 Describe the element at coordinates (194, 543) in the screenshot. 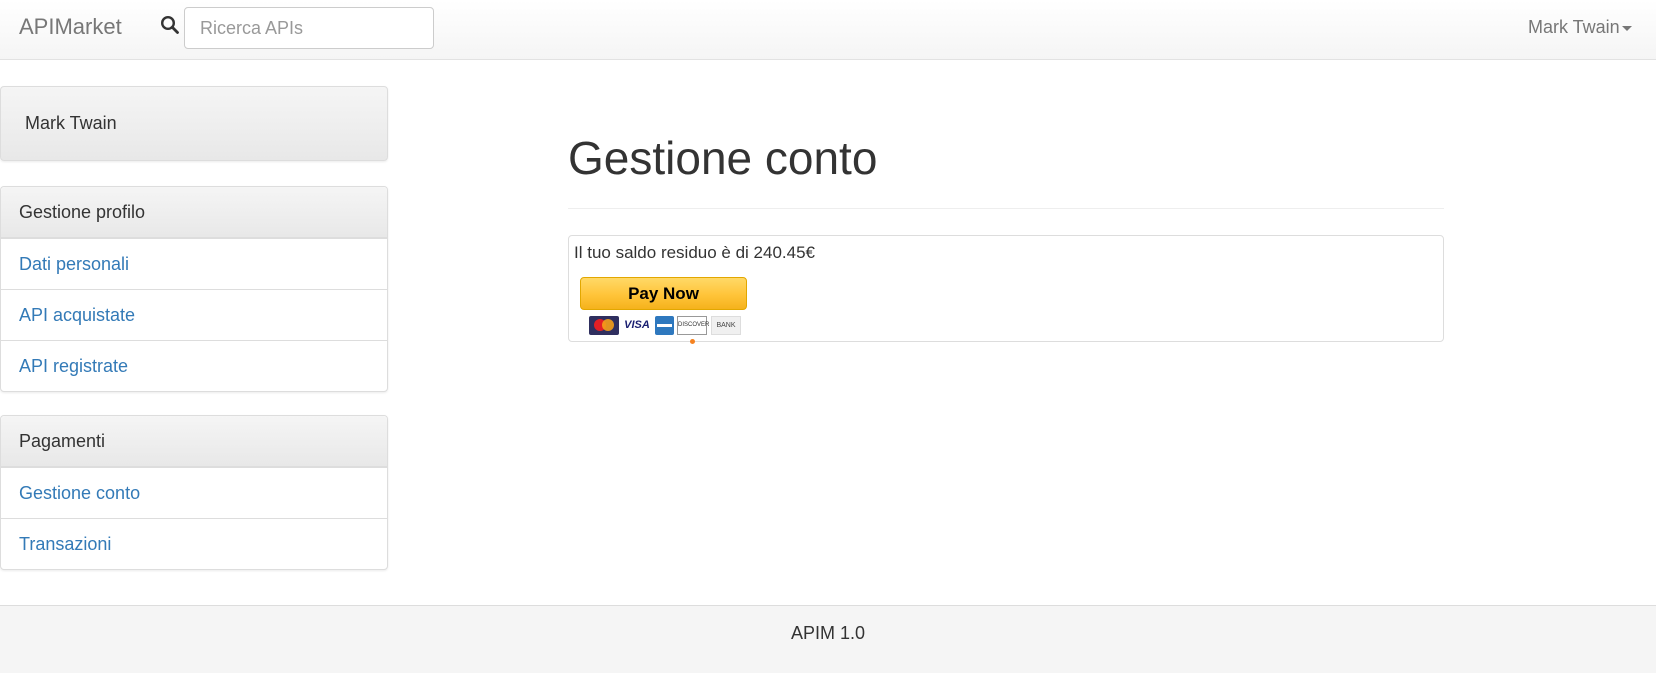

I see `sidebar-item-transazioni: Transazioni` at that location.